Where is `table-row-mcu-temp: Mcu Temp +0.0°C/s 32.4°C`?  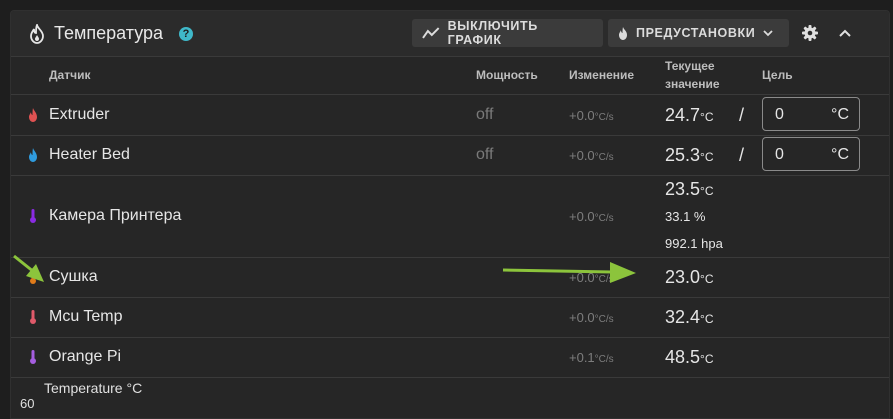 table-row-mcu-temp: Mcu Temp +0.0°C/s 32.4°C is located at coordinates (450, 317).